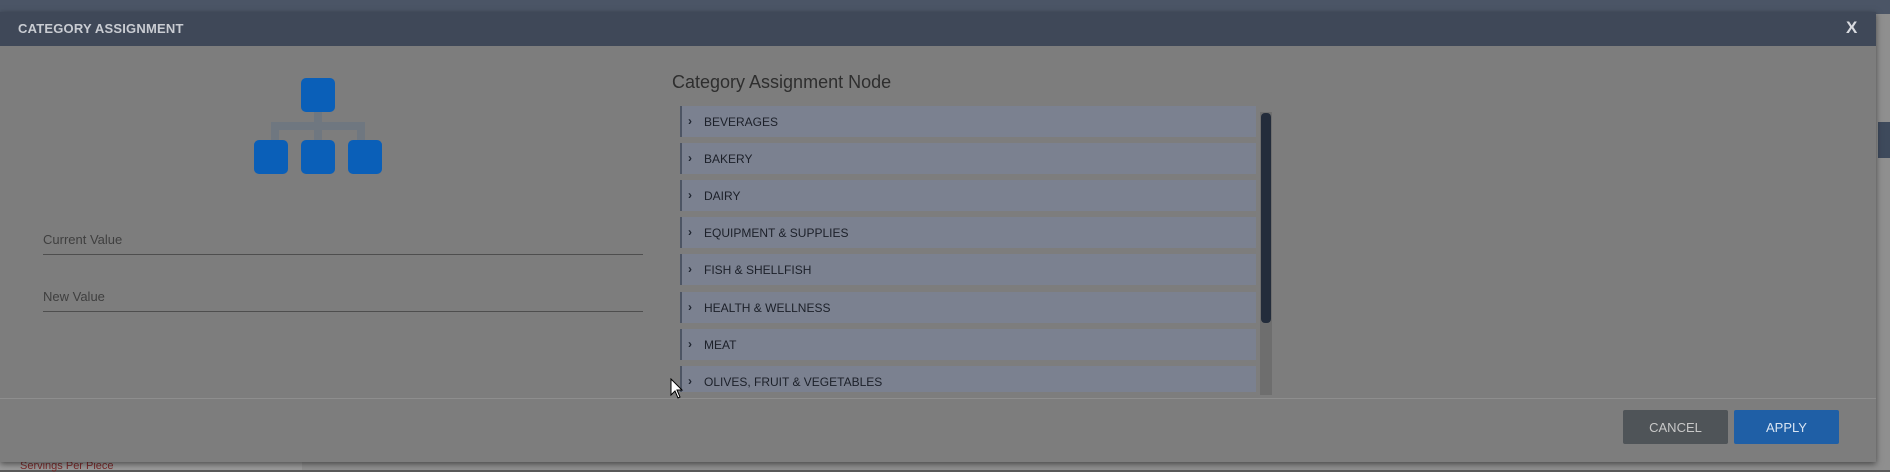 The width and height of the screenshot is (1890, 472). What do you see at coordinates (1851, 28) in the screenshot?
I see `close-button: X` at bounding box center [1851, 28].